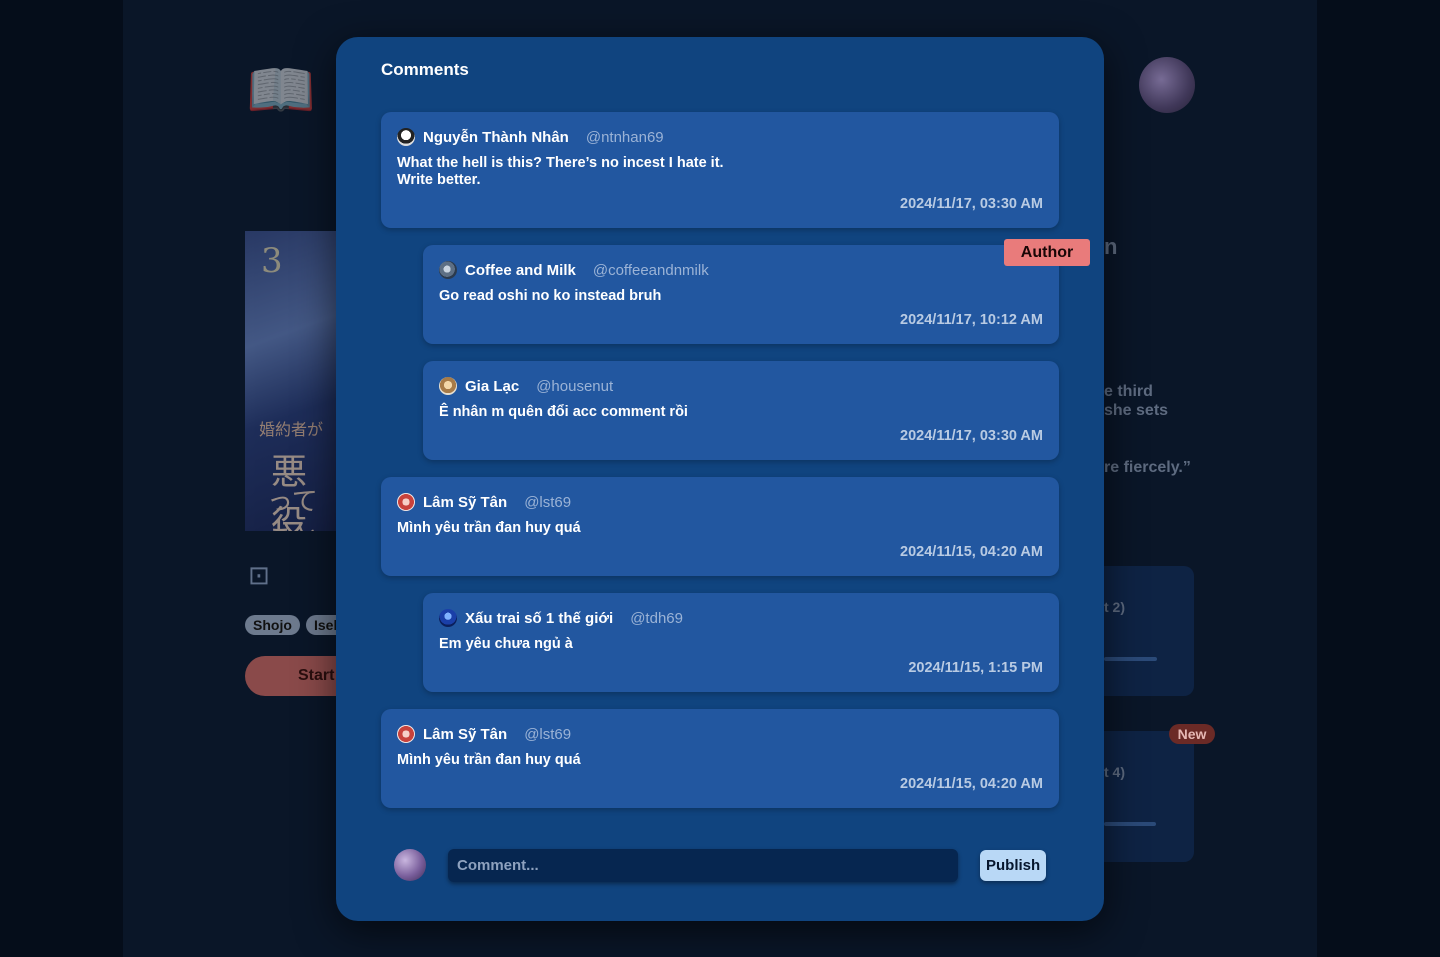  Describe the element at coordinates (1047, 252) in the screenshot. I see `author-badge: Author` at that location.